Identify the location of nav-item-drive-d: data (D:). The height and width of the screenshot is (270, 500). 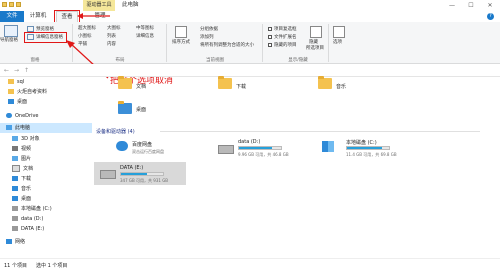
(27, 219).